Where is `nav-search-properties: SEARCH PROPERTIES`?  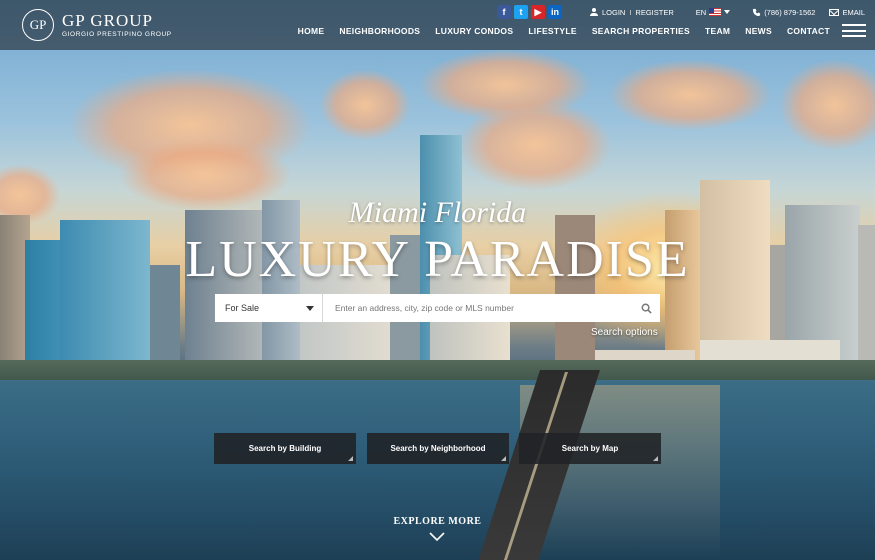
nav-search-properties: SEARCH PROPERTIES is located at coordinates (641, 31).